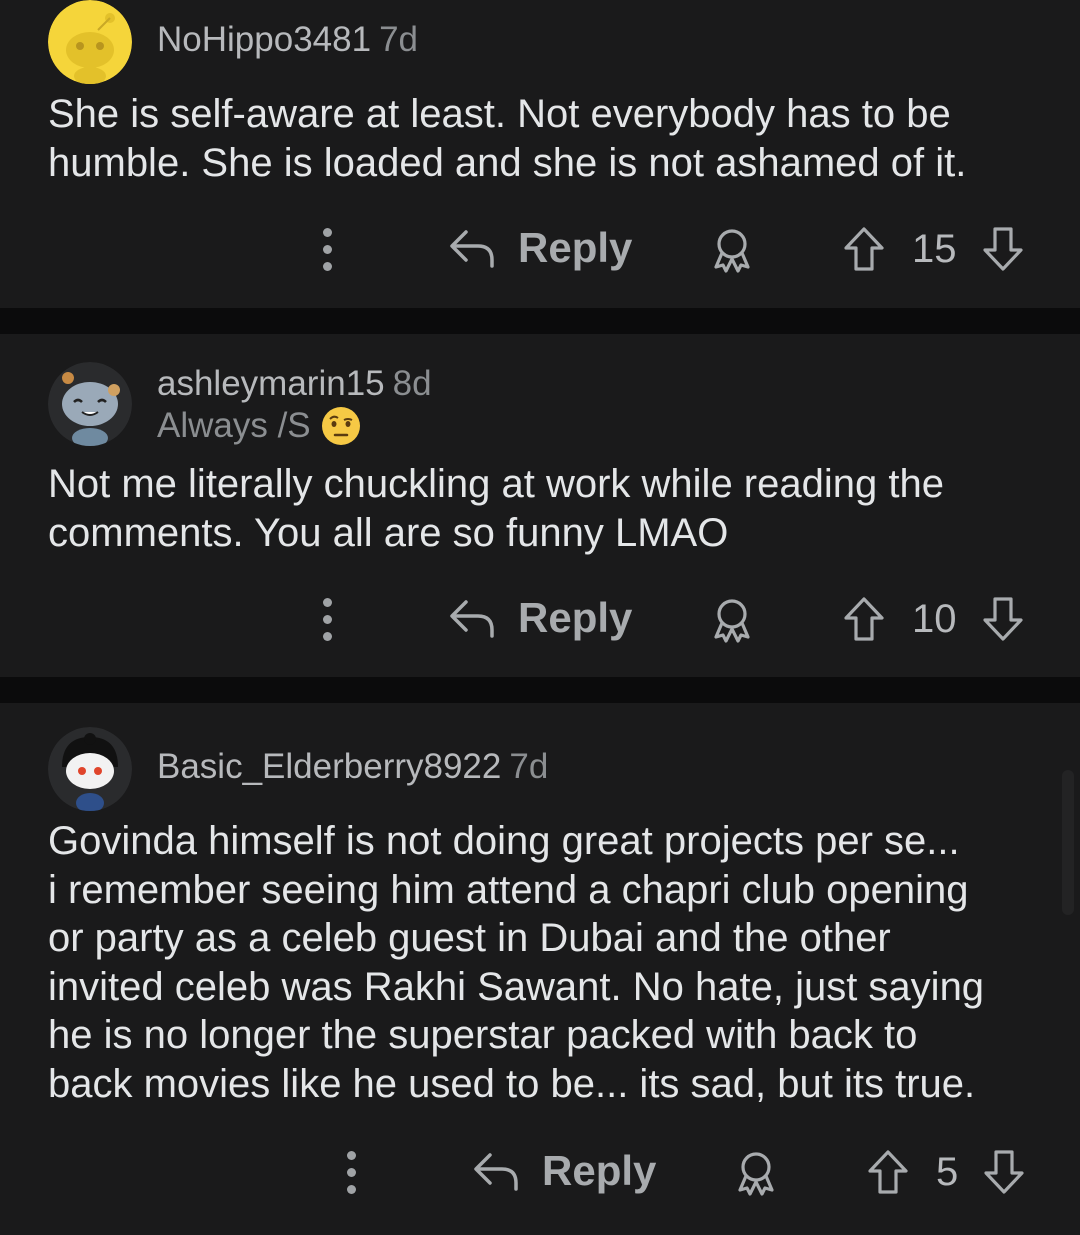  I want to click on comment-meta: ashleymarin15 8d, so click(294, 384).